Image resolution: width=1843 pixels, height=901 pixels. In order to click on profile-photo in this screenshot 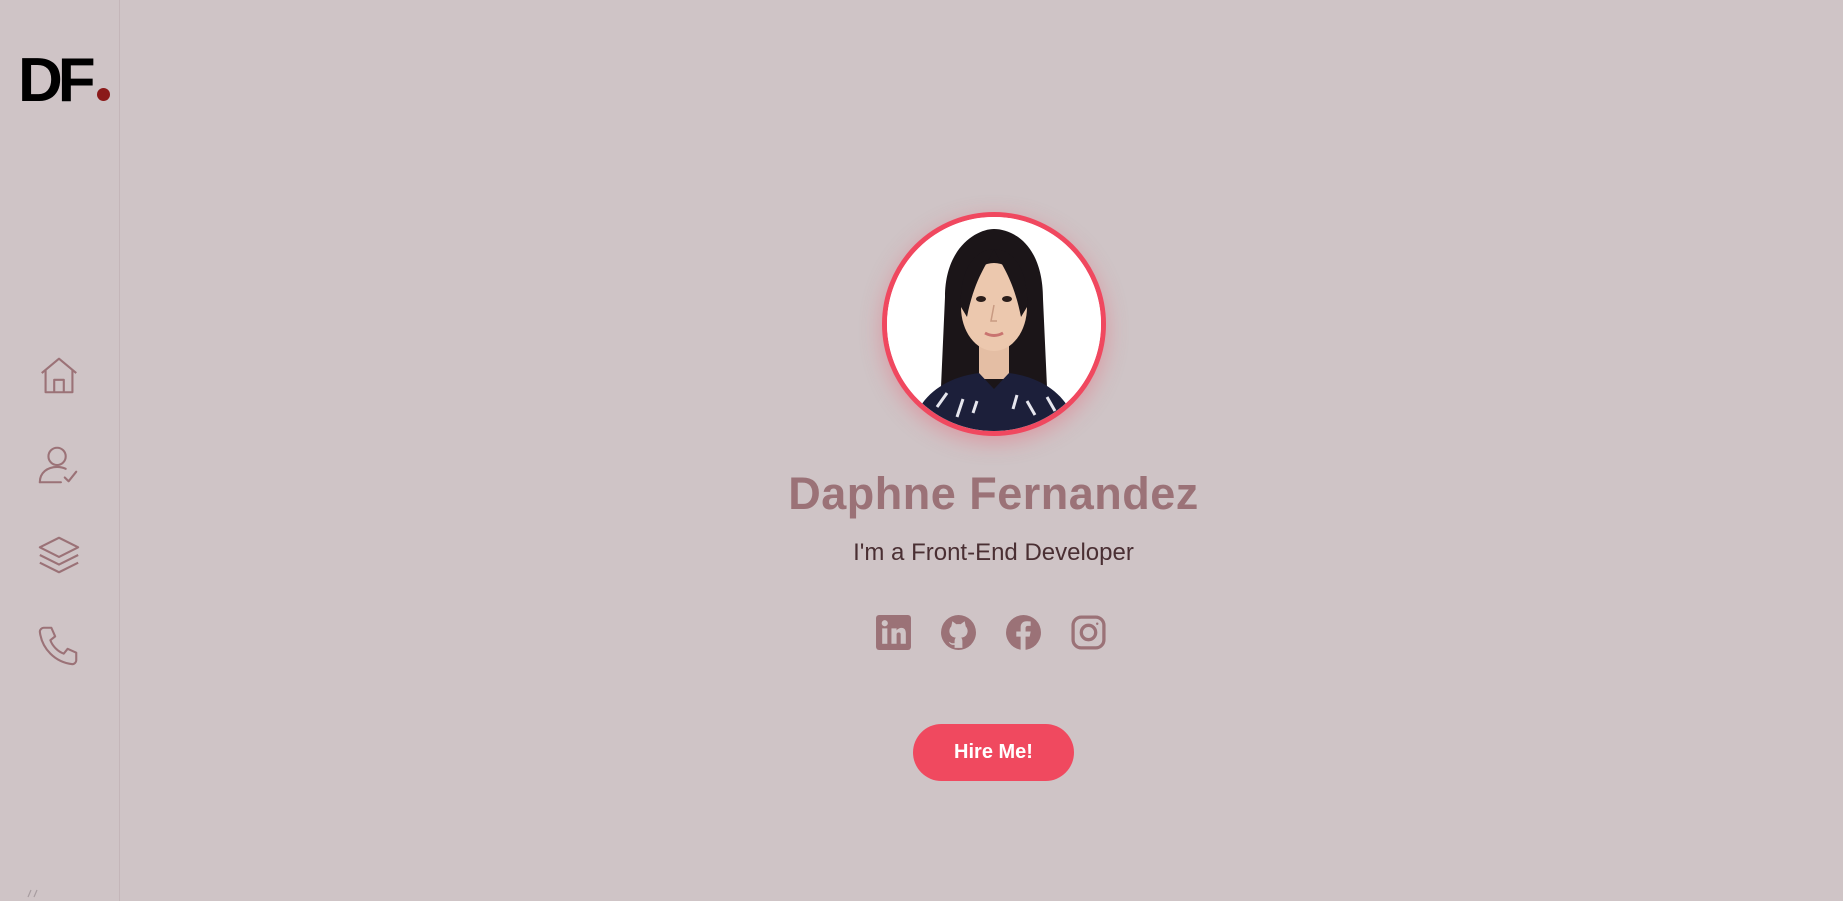, I will do `click(994, 324)`.